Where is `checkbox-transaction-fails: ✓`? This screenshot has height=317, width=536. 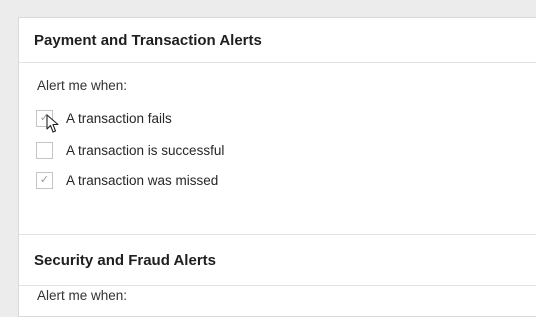
checkbox-transaction-fails: ✓ is located at coordinates (44, 118).